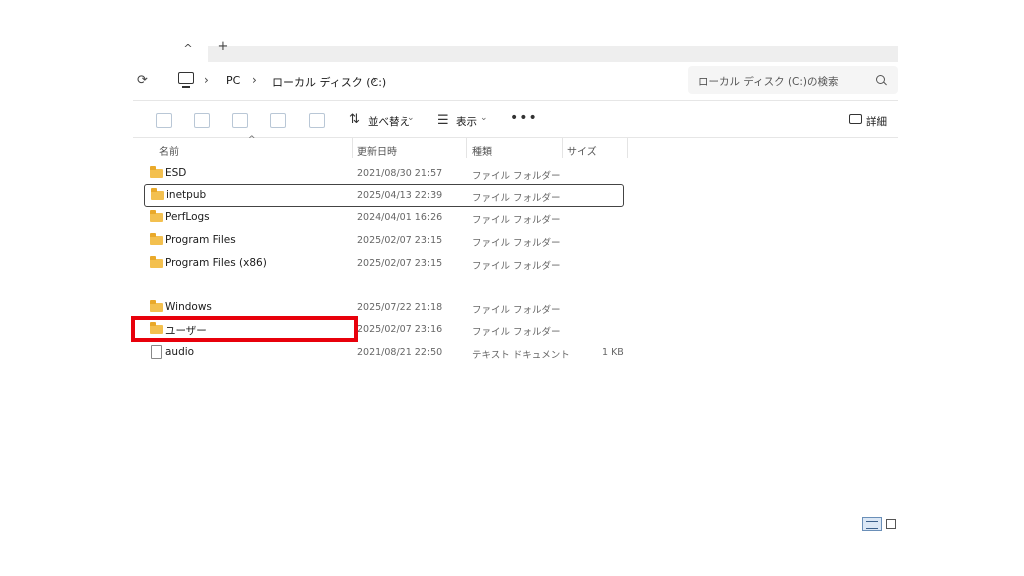 This screenshot has width=1024, height=576. What do you see at coordinates (223, 47) in the screenshot?
I see `new-tab-icon: +` at bounding box center [223, 47].